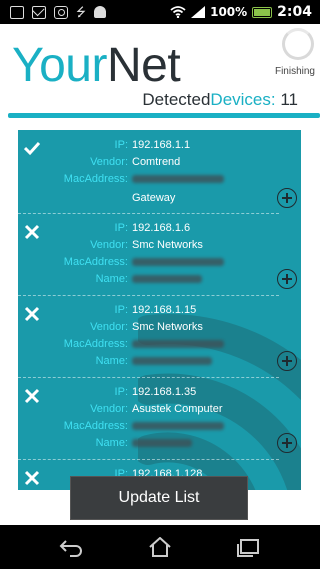 The height and width of the screenshot is (569, 320). Describe the element at coordinates (17, 12) in the screenshot. I see `image-icon` at that location.